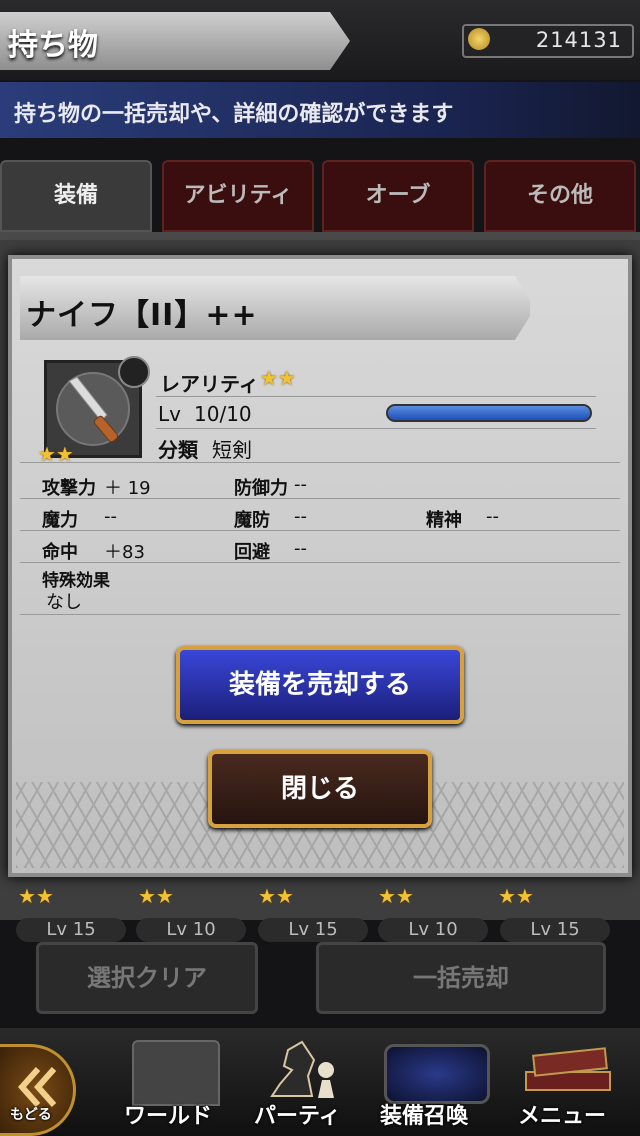  What do you see at coordinates (398, 196) in the screenshot?
I see `tab-orb: オーブ` at bounding box center [398, 196].